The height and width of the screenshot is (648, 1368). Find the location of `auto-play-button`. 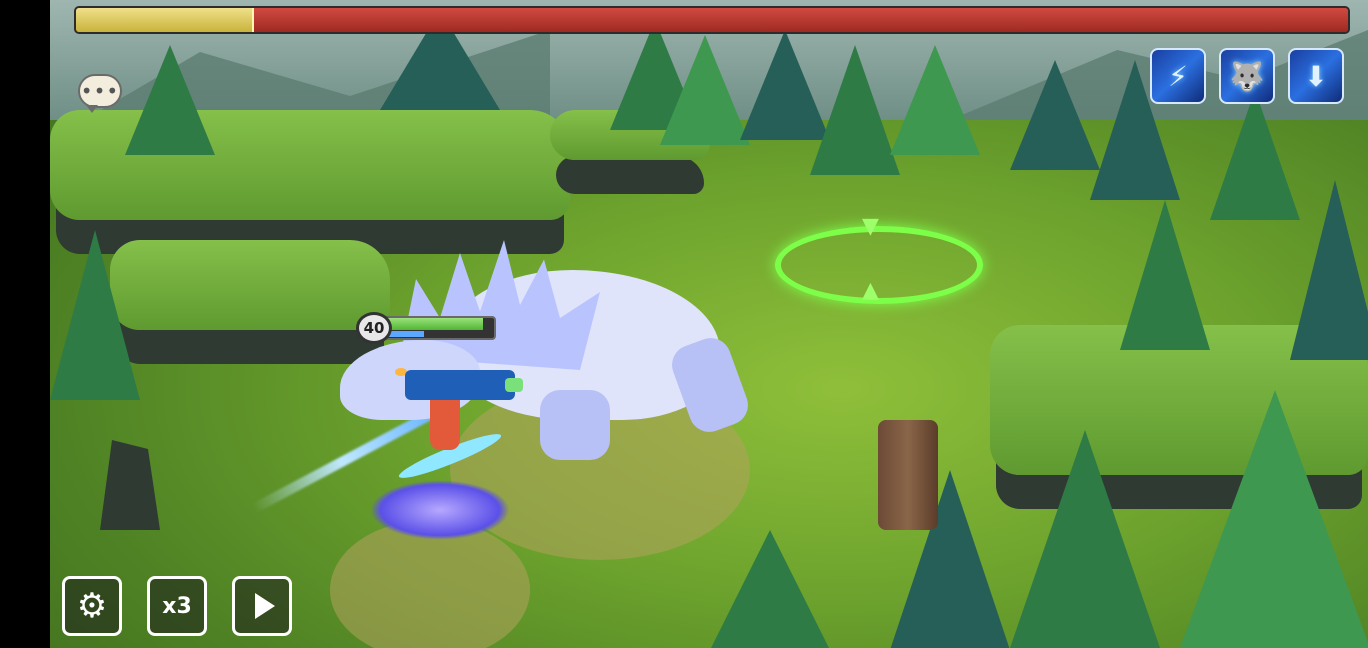

auto-play-button is located at coordinates (262, 606).